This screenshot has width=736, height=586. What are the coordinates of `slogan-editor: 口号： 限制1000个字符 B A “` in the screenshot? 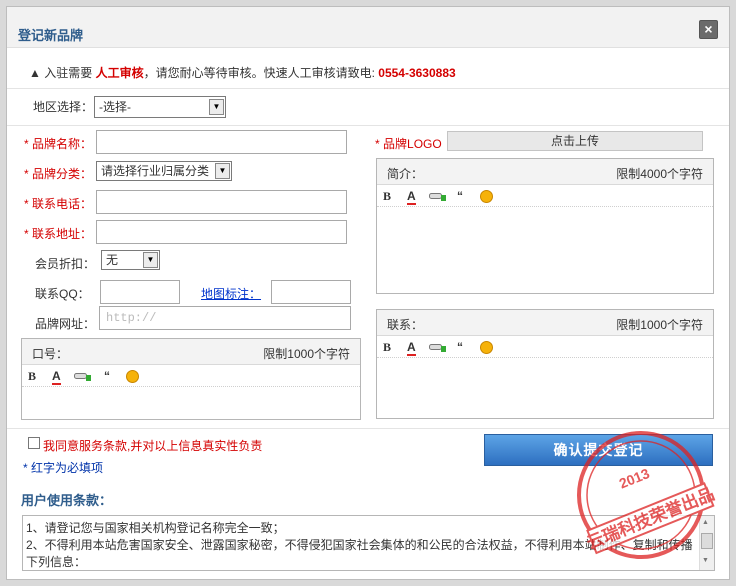 It's located at (191, 379).